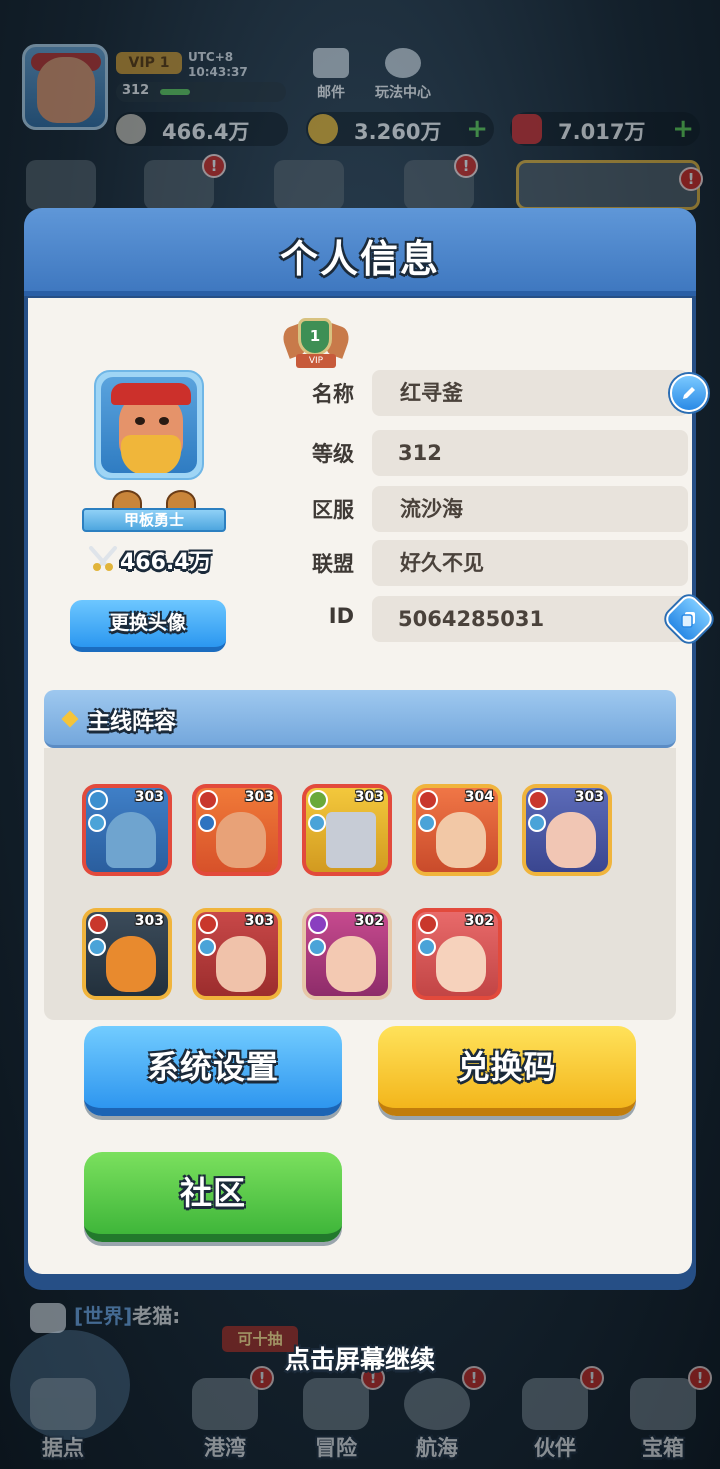  Describe the element at coordinates (225, 1448) in the screenshot. I see `nav-label: 港湾` at that location.